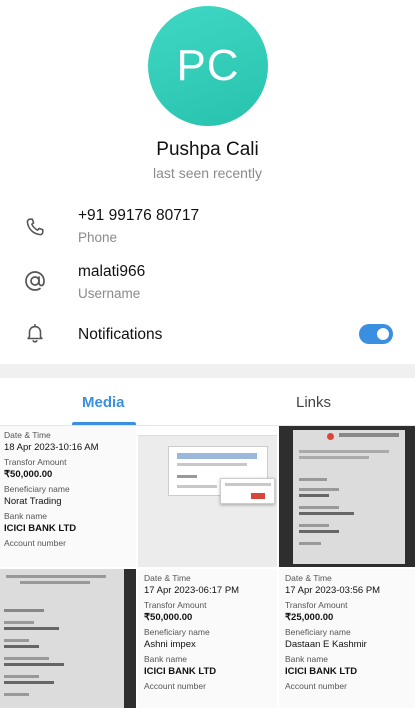 Image resolution: width=415 pixels, height=708 pixels. What do you see at coordinates (207, 340) in the screenshot?
I see `notifications-row: Notifications` at bounding box center [207, 340].